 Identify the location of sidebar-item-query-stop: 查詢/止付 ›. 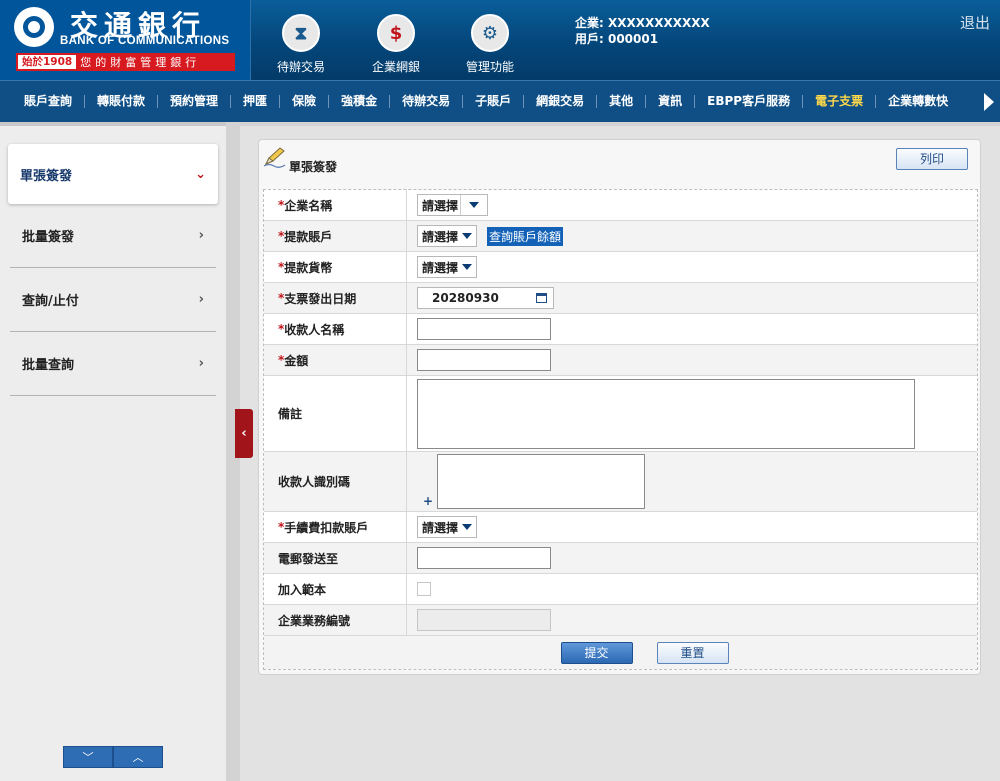
(113, 300).